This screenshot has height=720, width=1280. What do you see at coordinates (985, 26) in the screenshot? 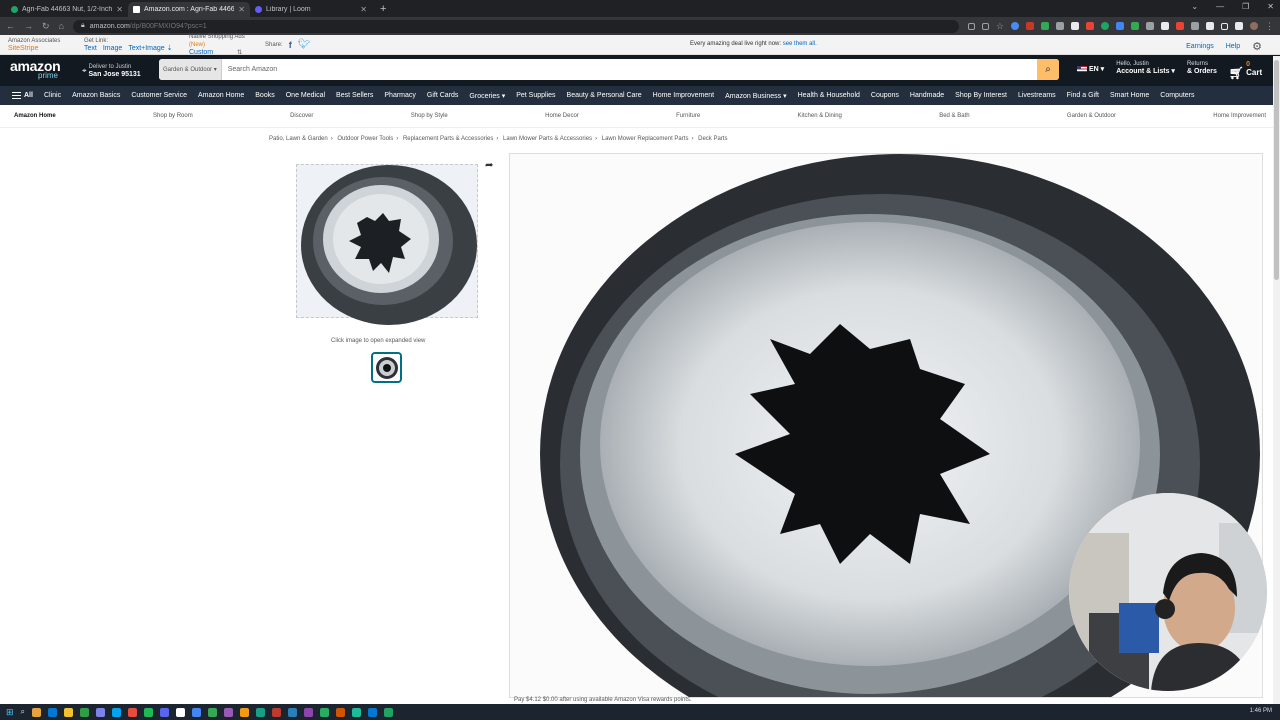
I see `share-page-icon` at bounding box center [985, 26].